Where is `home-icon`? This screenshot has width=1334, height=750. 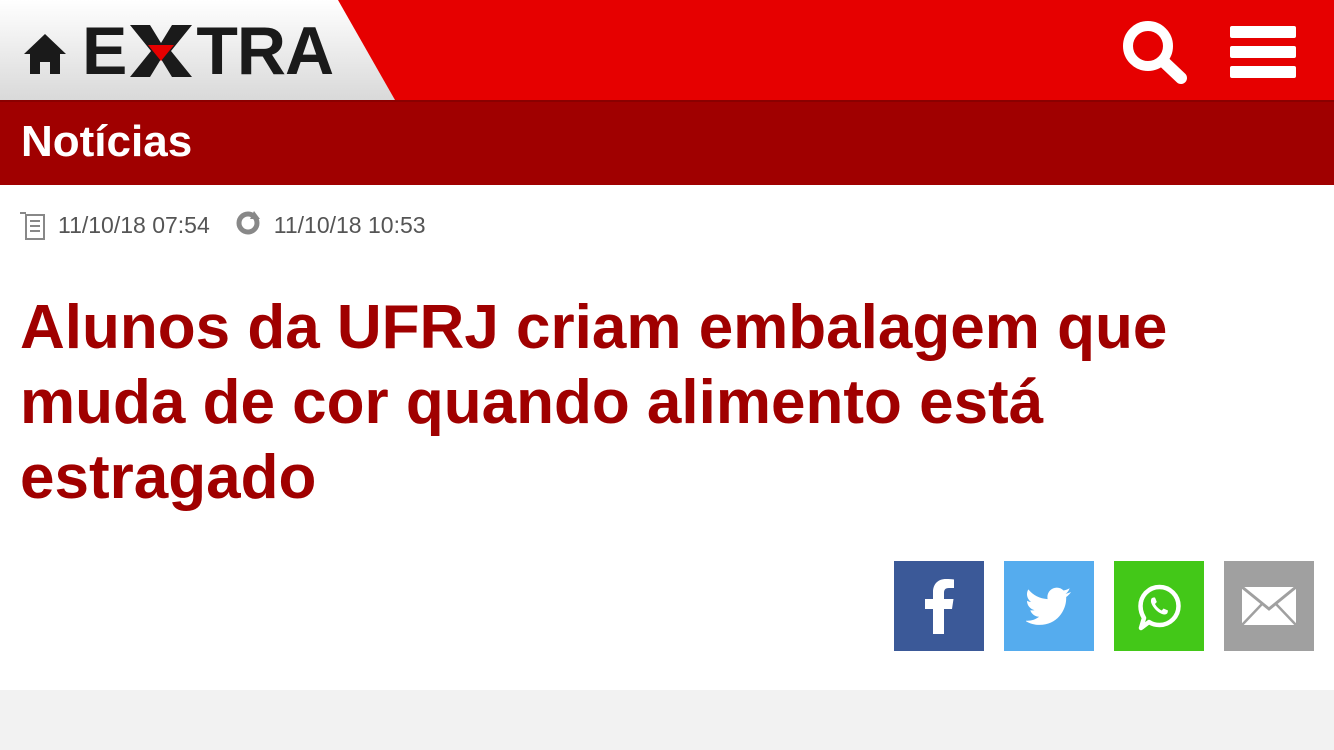
home-icon is located at coordinates (45, 53).